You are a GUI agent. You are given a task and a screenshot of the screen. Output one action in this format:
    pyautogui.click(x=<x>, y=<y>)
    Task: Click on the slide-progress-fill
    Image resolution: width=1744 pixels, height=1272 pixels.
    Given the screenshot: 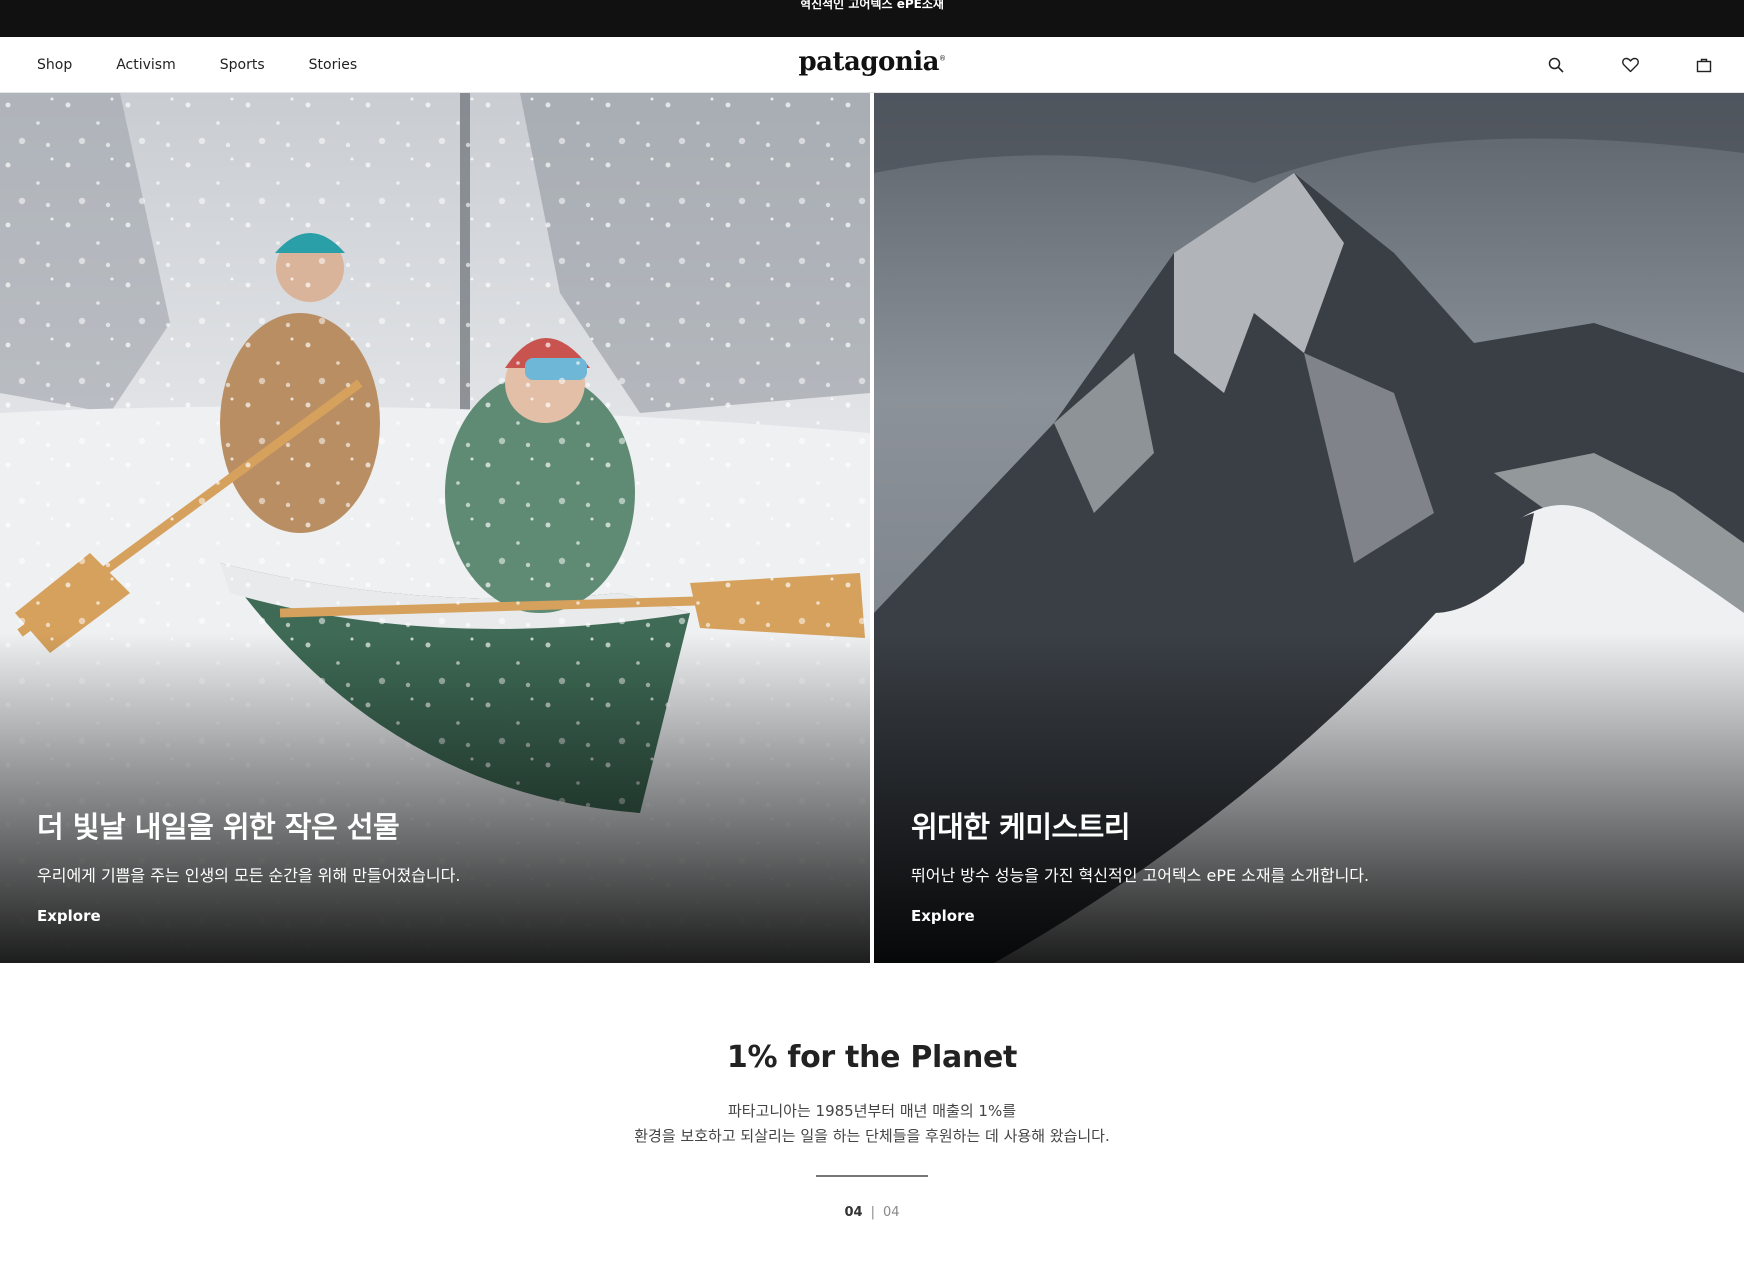 What is the action you would take?
    pyautogui.click(x=872, y=1176)
    